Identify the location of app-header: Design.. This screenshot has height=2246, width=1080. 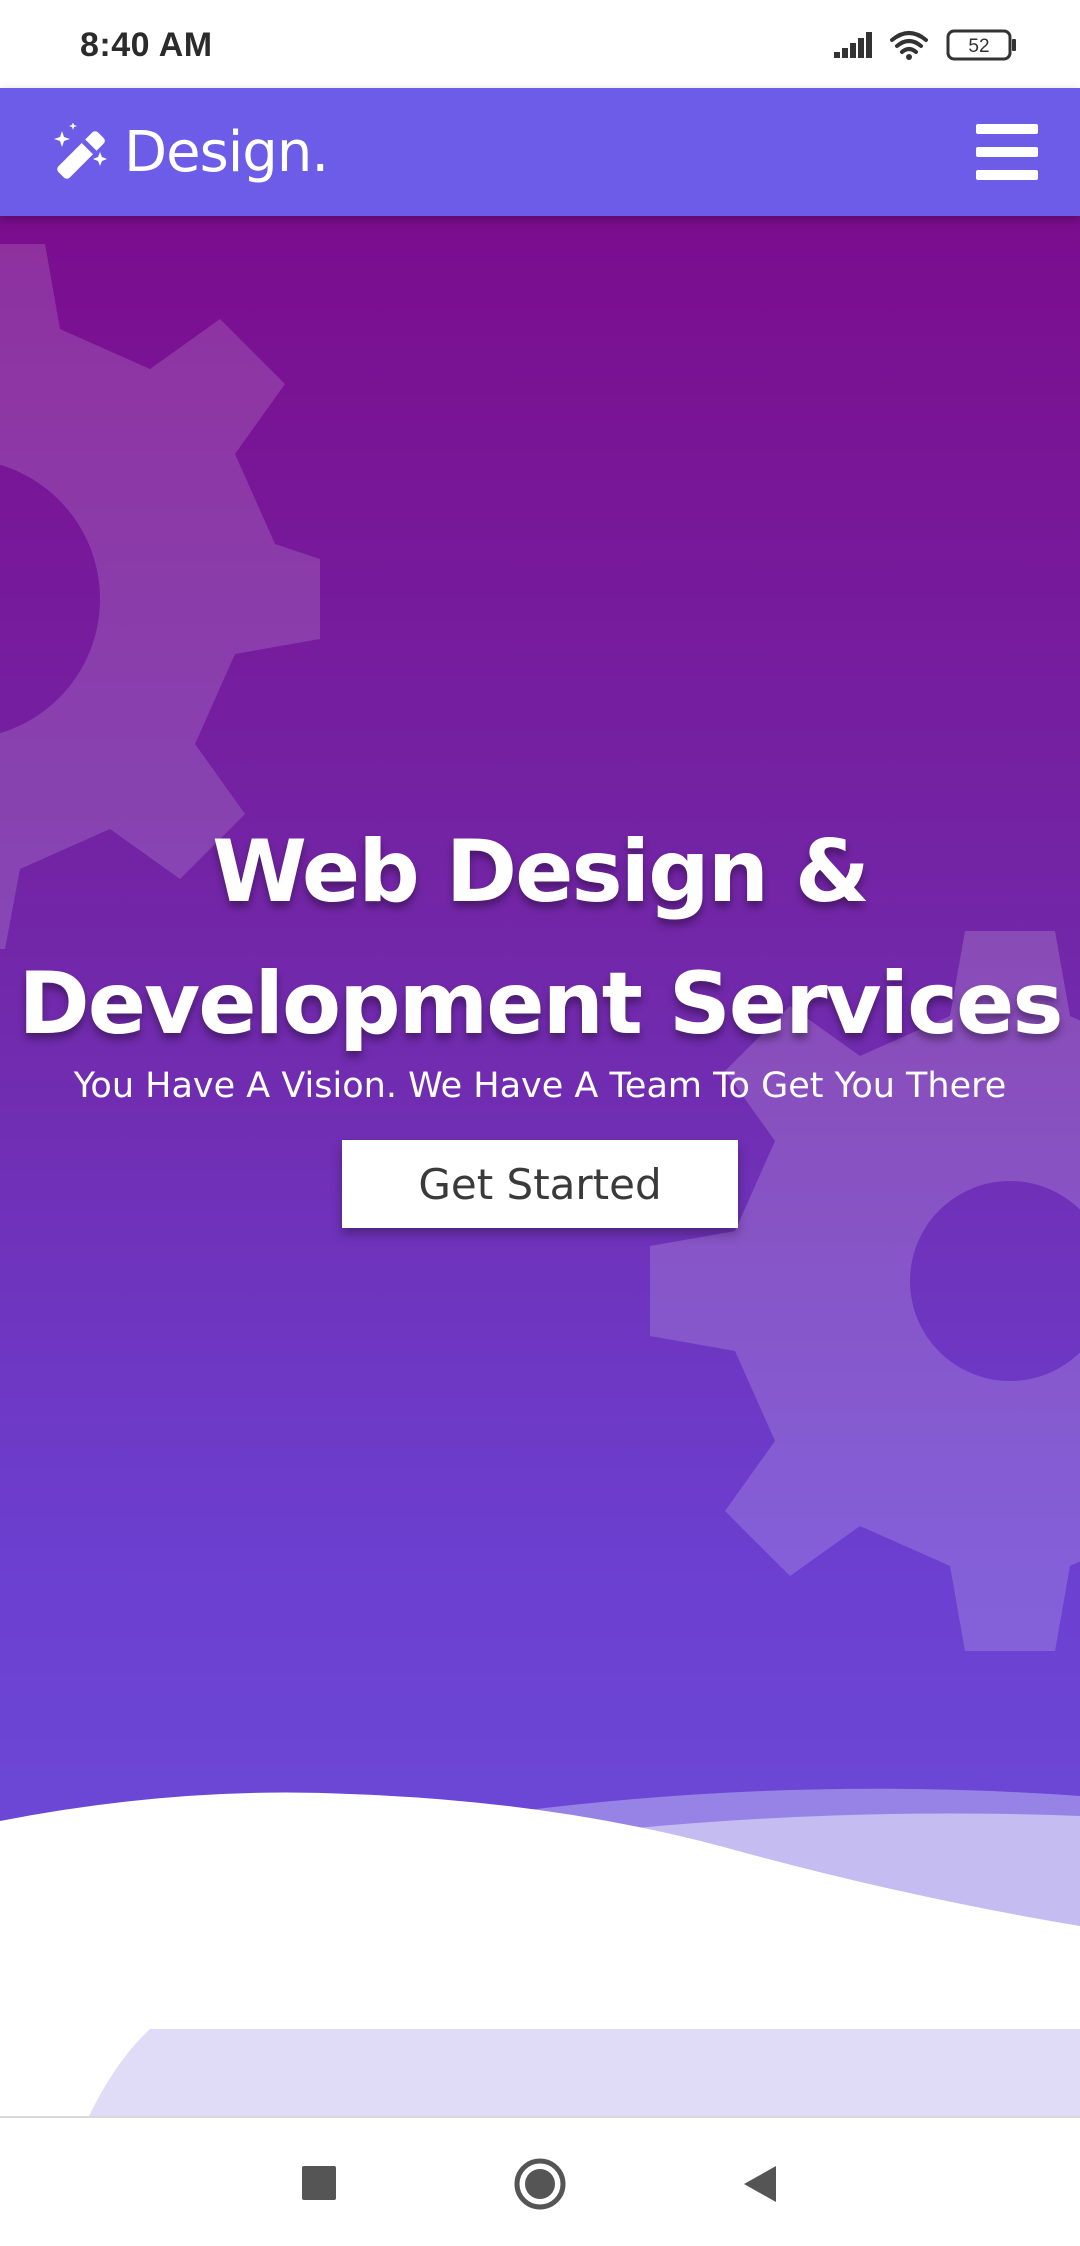
(540, 152).